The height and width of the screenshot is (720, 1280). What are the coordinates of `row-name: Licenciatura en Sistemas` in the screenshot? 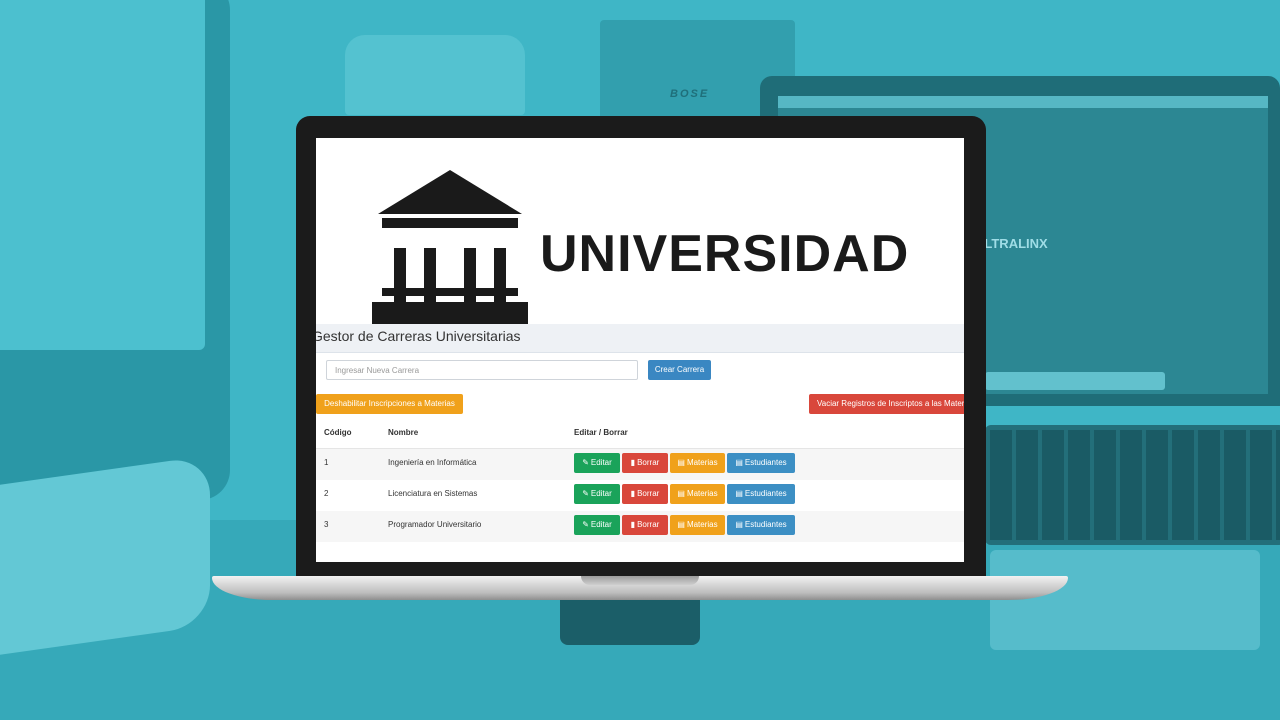 It's located at (433, 493).